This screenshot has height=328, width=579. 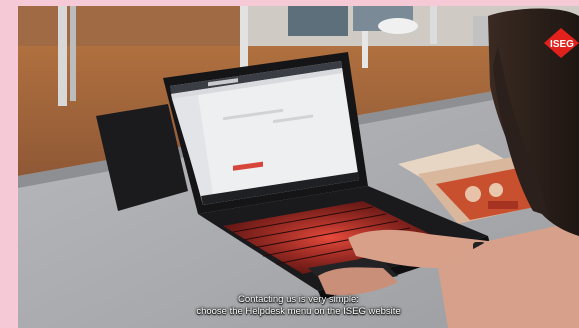 I want to click on logo-text: ISEG, so click(x=562, y=44).